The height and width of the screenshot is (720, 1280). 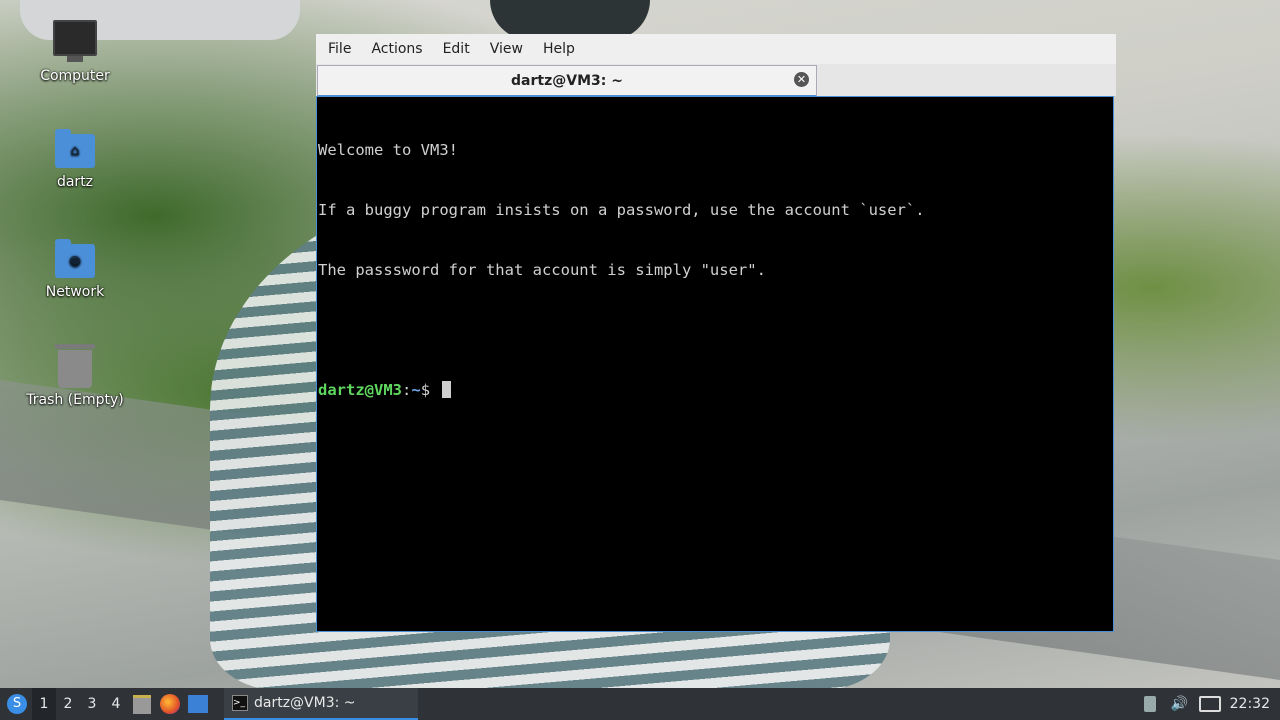 I want to click on taskbar-task-terminal: >_ dartz@VM3: ~, so click(x=321, y=704).